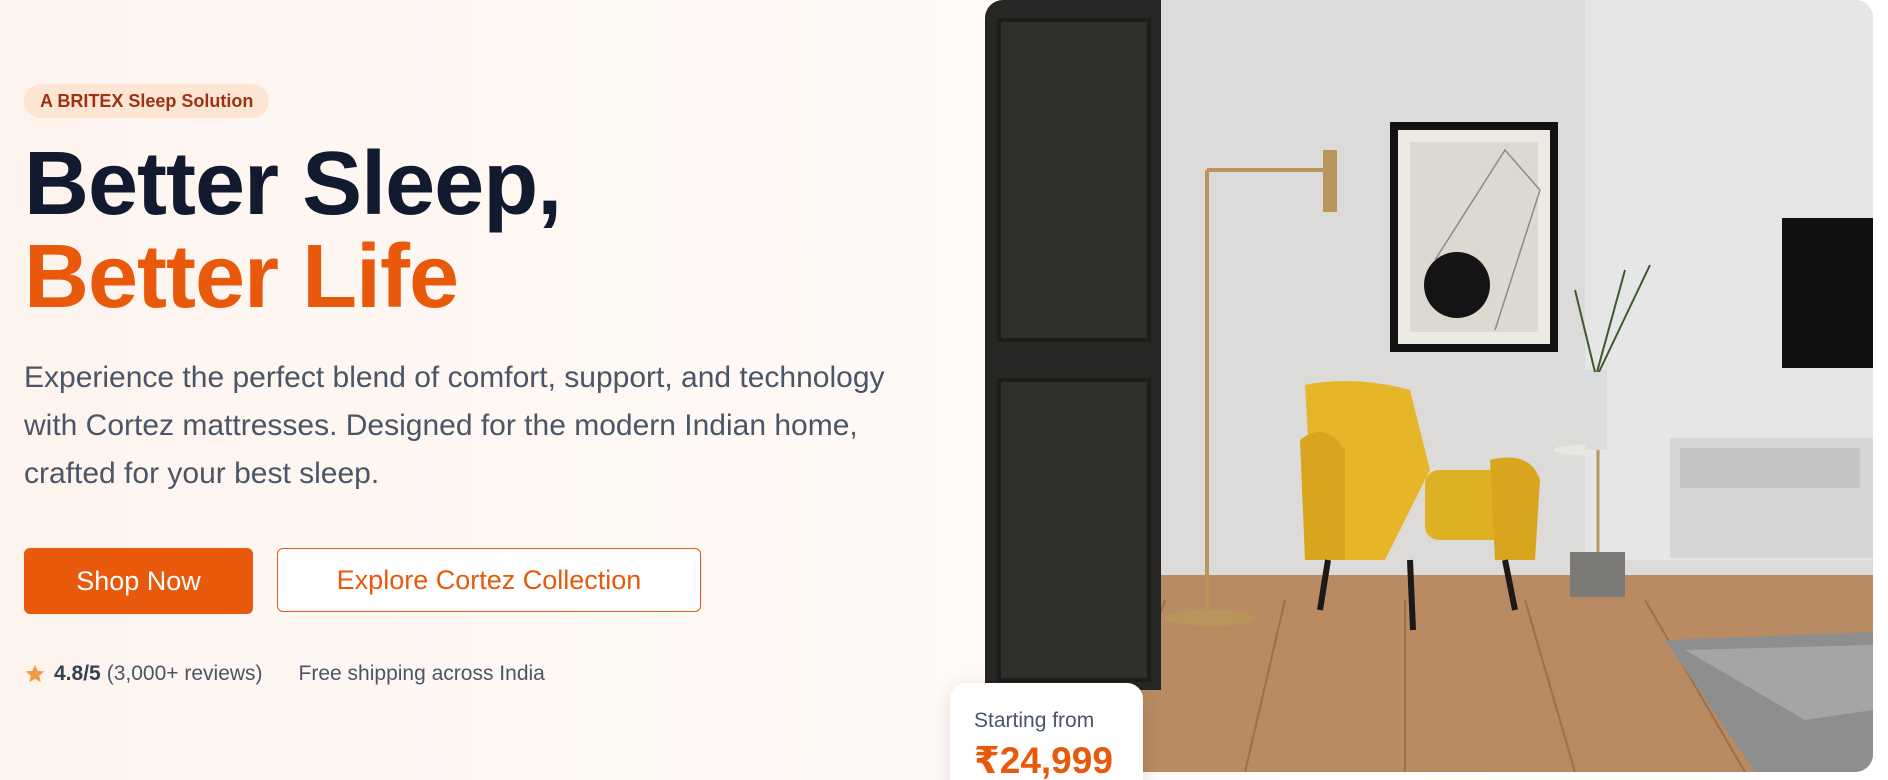 The width and height of the screenshot is (1888, 780). I want to click on cta-group: Shop Now Explore Cortez Collection, so click(474, 581).